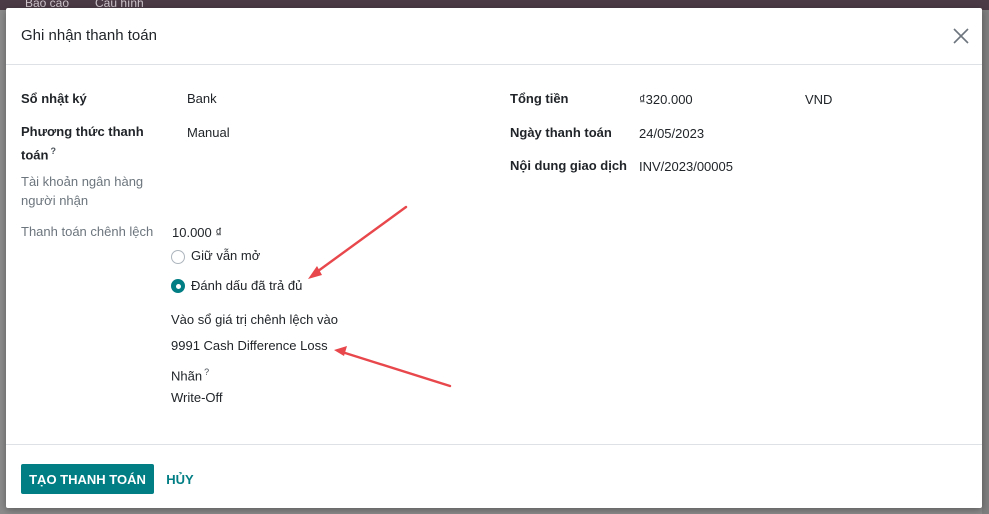 This screenshot has height=514, width=989. I want to click on payment-date-label: Ngày thanh toán, so click(561, 132).